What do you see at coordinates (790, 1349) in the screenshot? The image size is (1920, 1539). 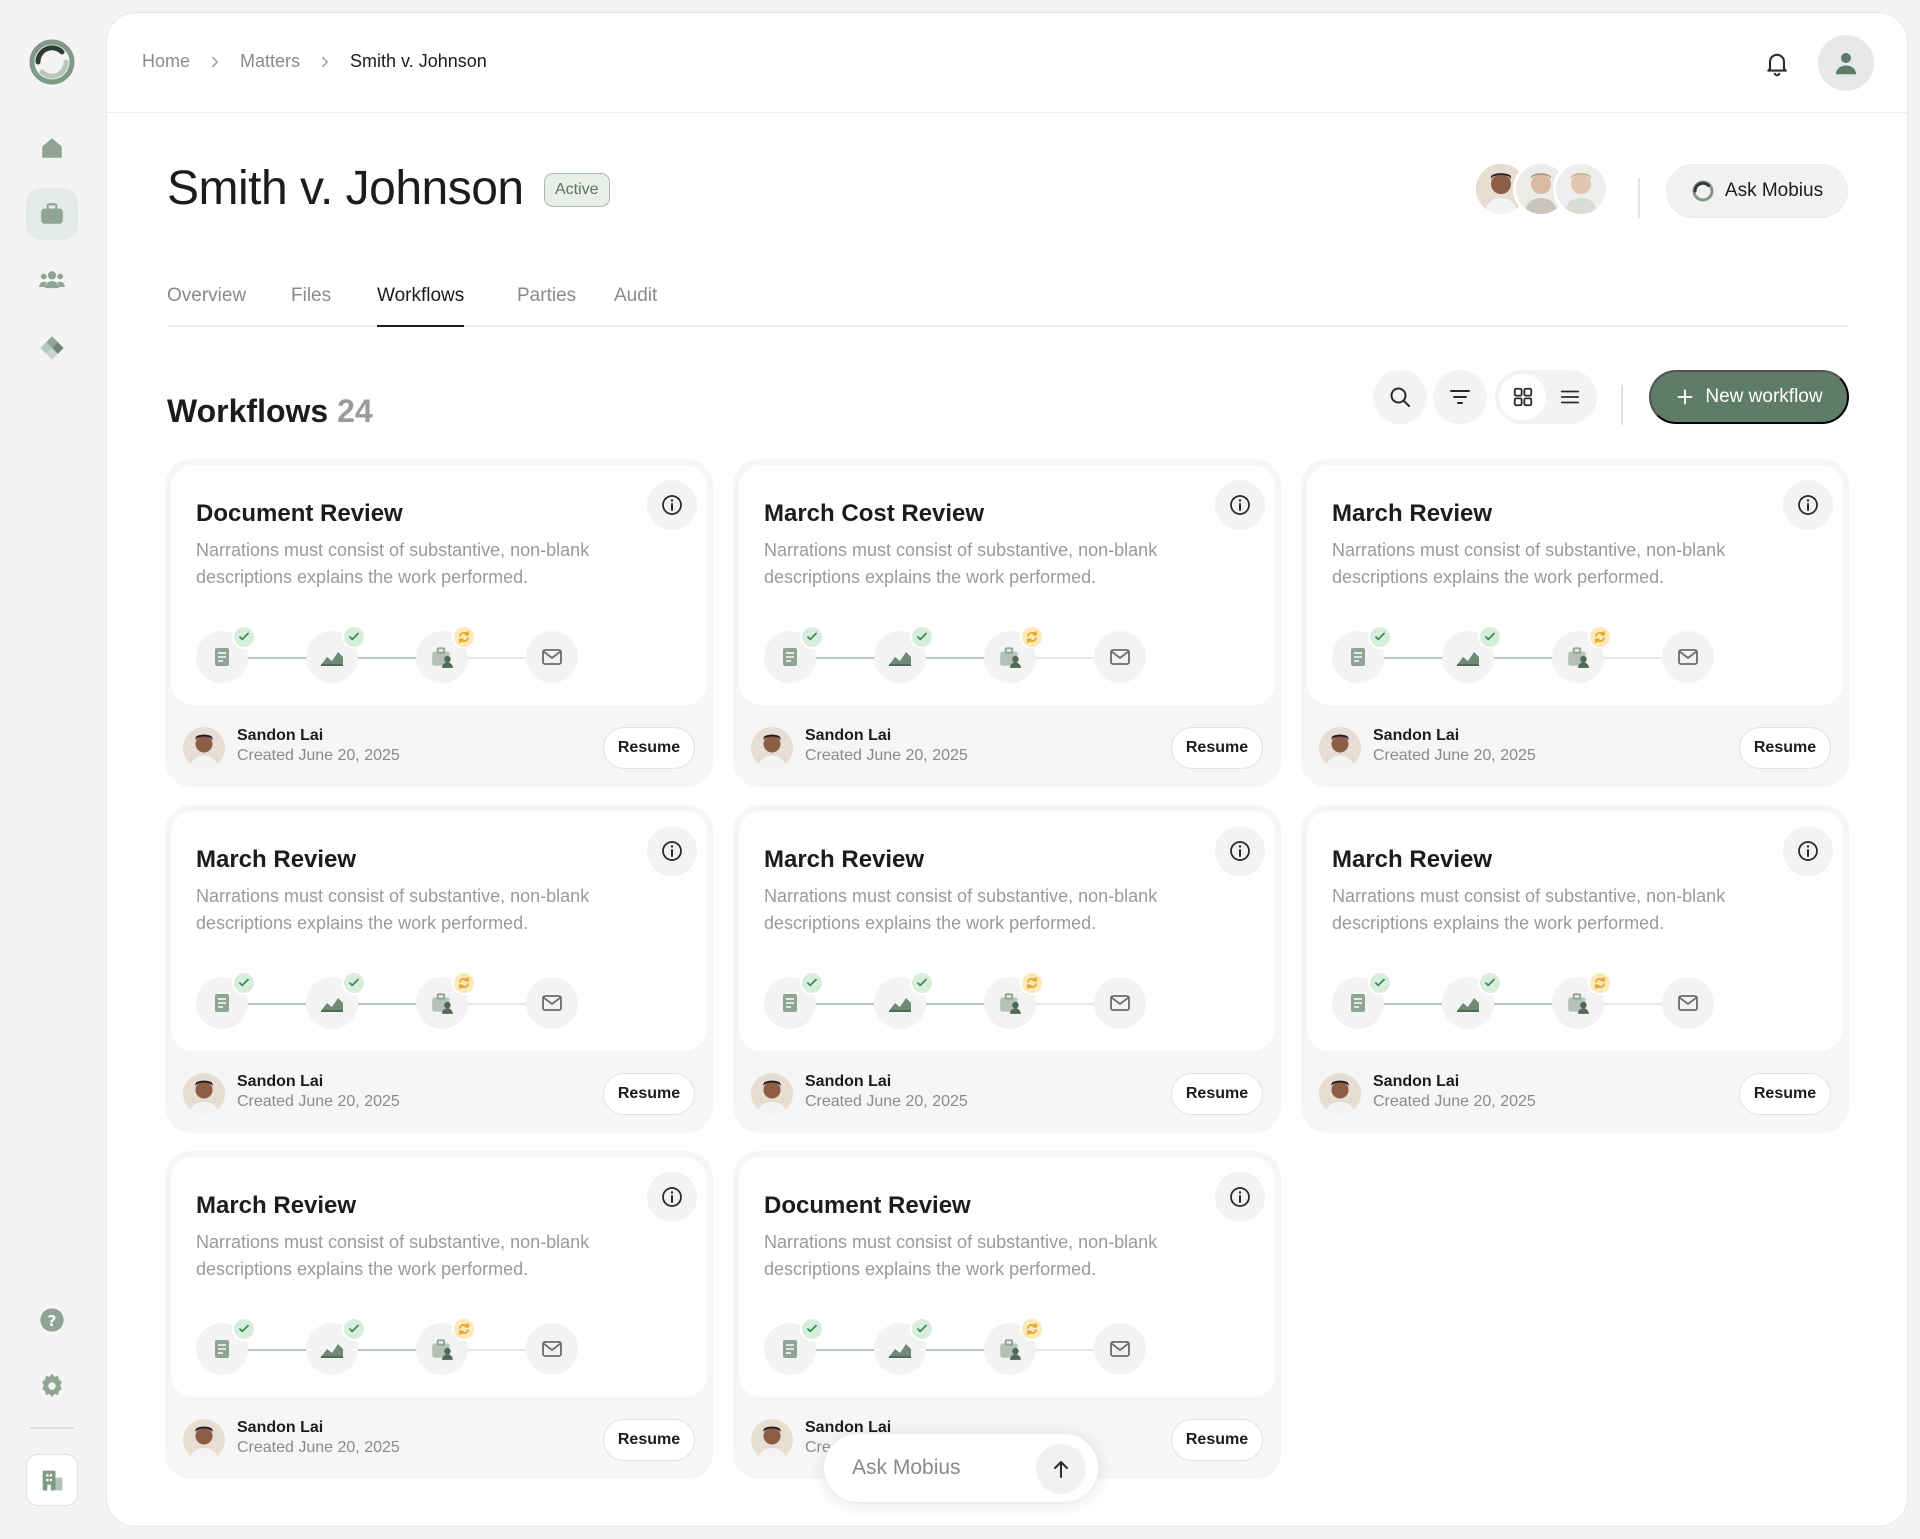 I see `document-icon` at bounding box center [790, 1349].